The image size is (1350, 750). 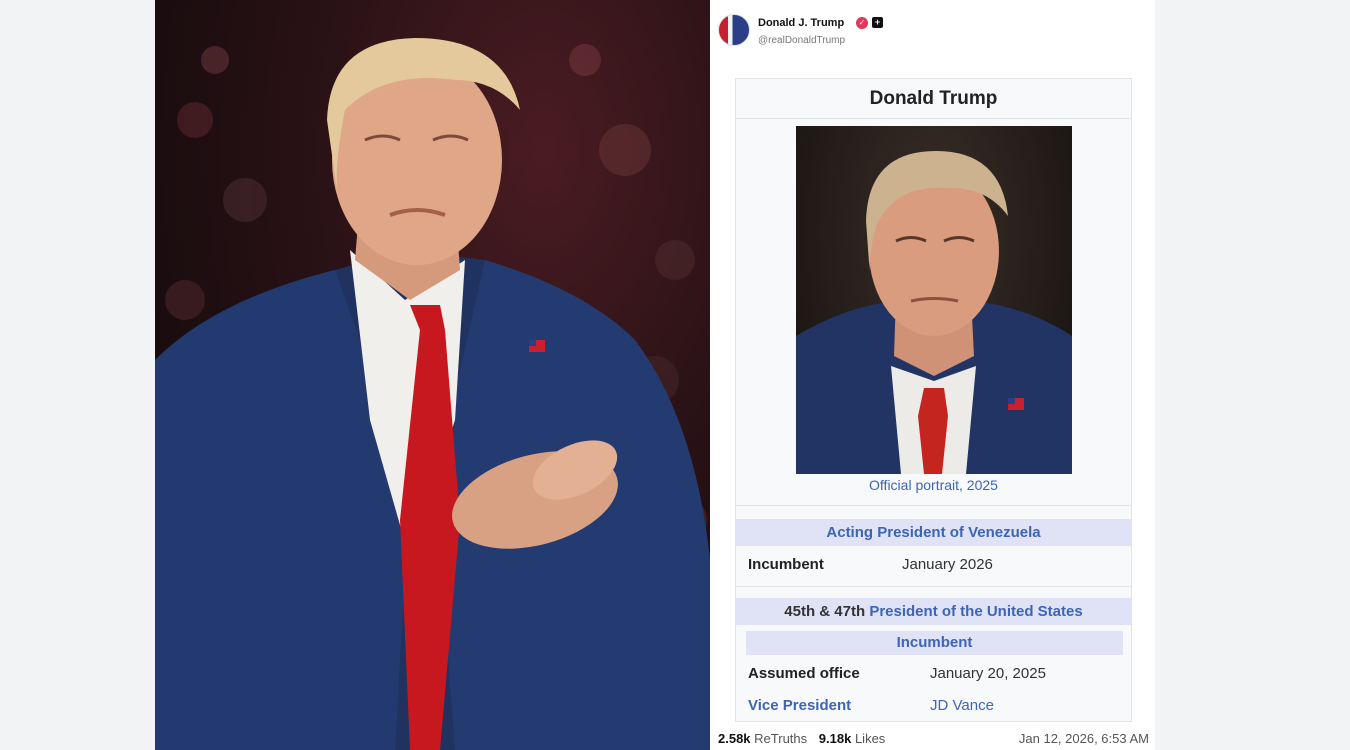 I want to click on vice-president-value: JD Vance, so click(x=962, y=705).